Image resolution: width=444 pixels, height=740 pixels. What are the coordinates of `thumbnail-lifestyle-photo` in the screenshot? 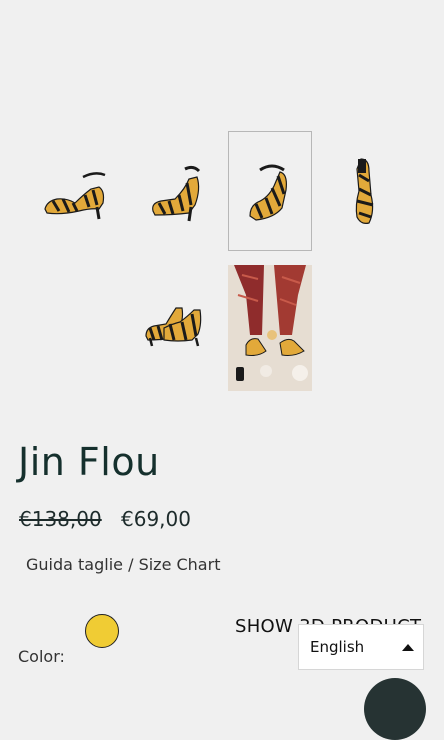 It's located at (270, 328).